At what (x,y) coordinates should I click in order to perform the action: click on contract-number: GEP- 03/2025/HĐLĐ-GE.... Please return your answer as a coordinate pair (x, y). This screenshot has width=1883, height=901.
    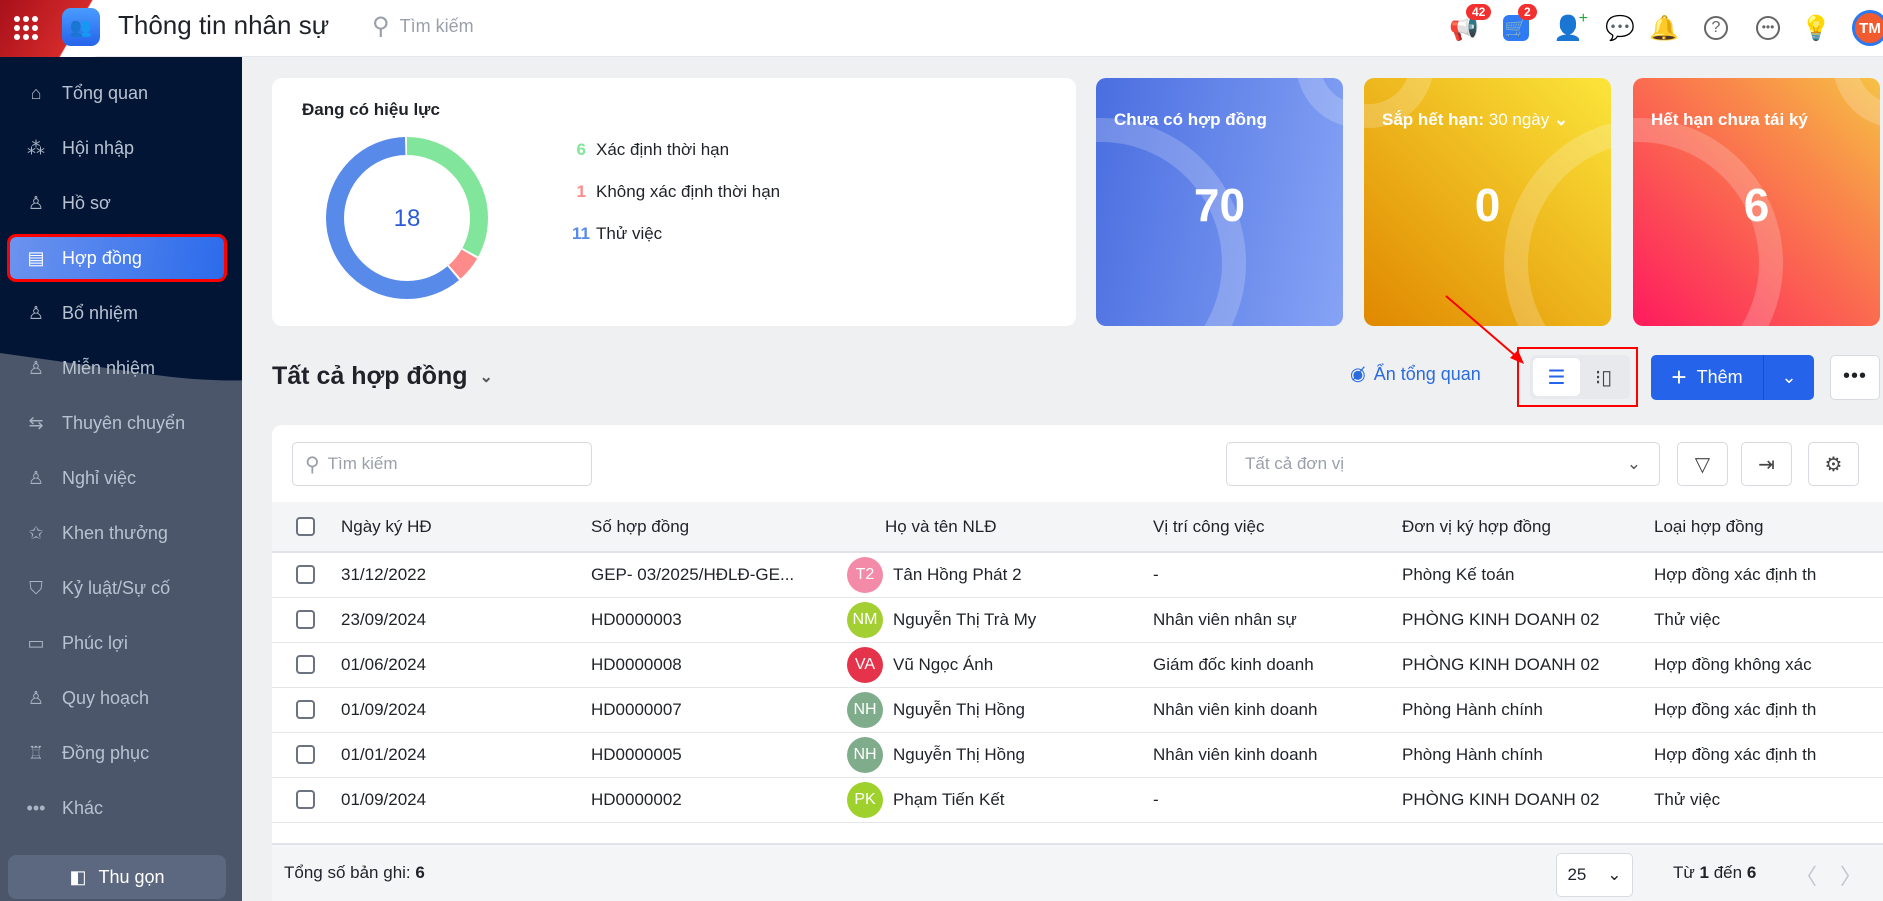
    Looking at the image, I should click on (692, 575).